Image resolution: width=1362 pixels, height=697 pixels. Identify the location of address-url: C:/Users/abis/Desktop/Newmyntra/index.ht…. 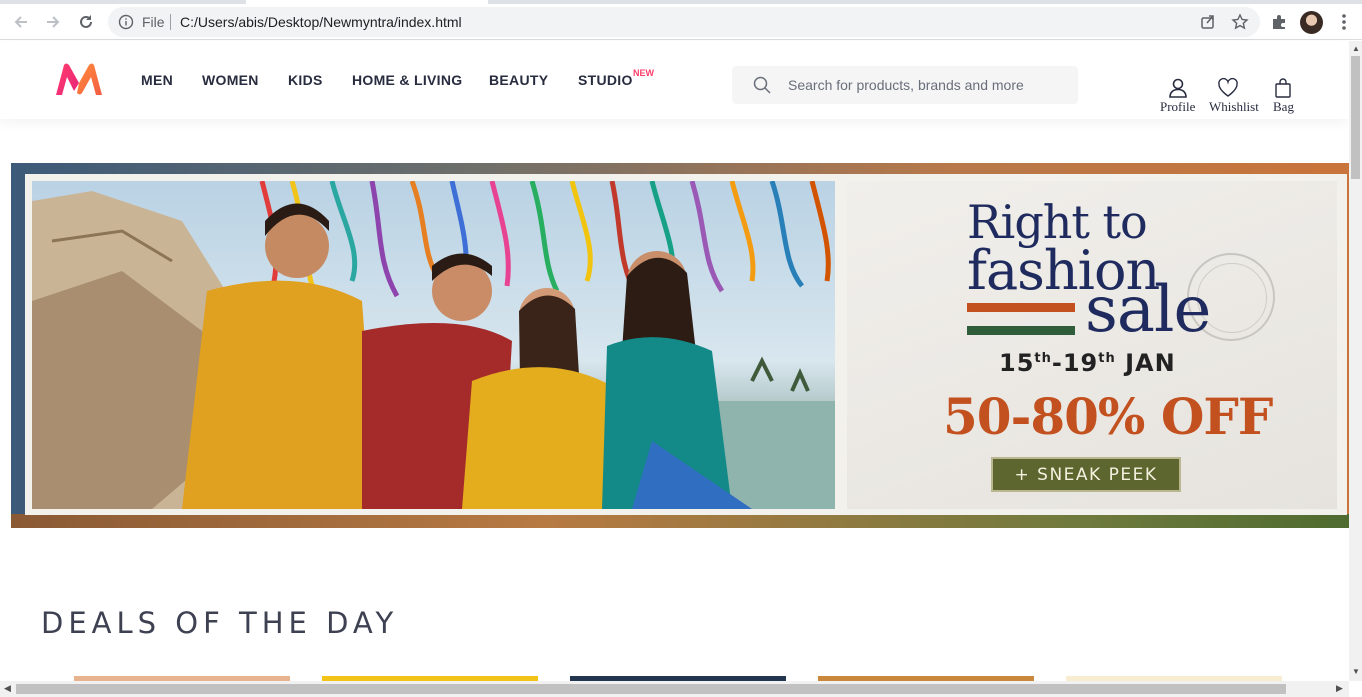
(321, 22).